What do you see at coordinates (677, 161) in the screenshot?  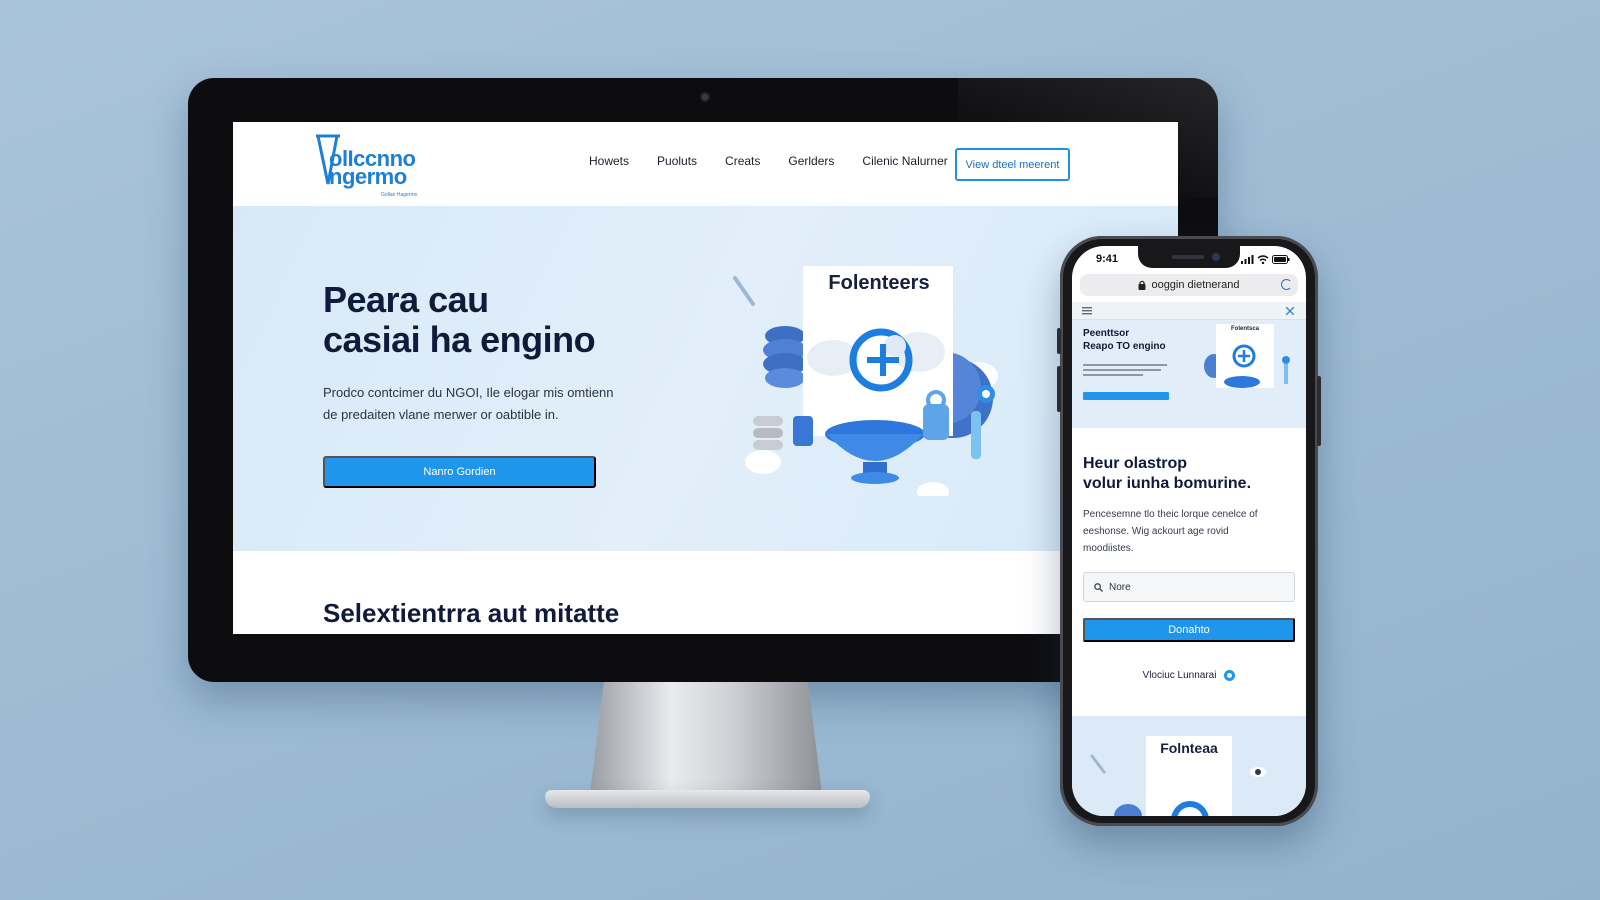 I see `nav-item-2: Puoluts` at bounding box center [677, 161].